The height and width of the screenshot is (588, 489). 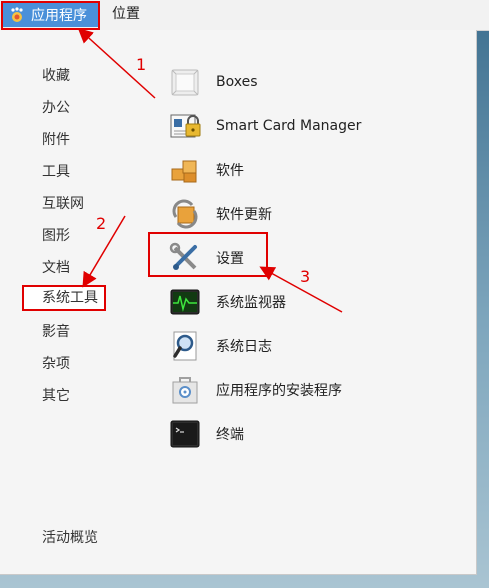 I want to click on app-software: 软件, so click(x=206, y=170).